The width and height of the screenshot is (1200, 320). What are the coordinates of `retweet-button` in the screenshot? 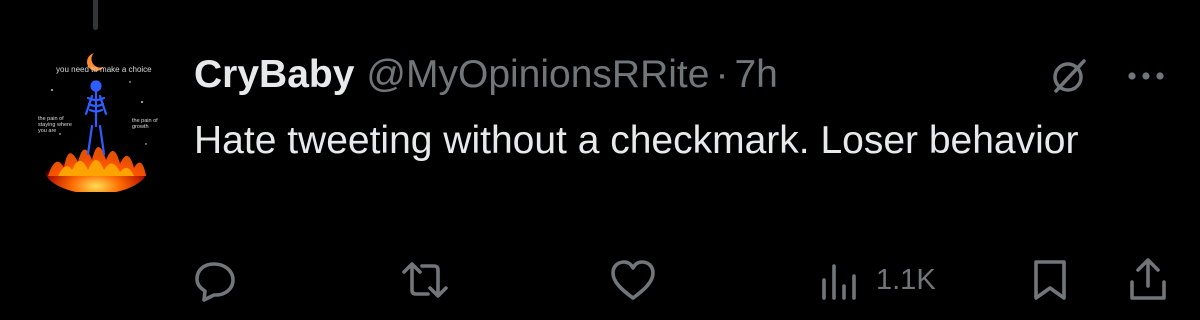 It's located at (425, 280).